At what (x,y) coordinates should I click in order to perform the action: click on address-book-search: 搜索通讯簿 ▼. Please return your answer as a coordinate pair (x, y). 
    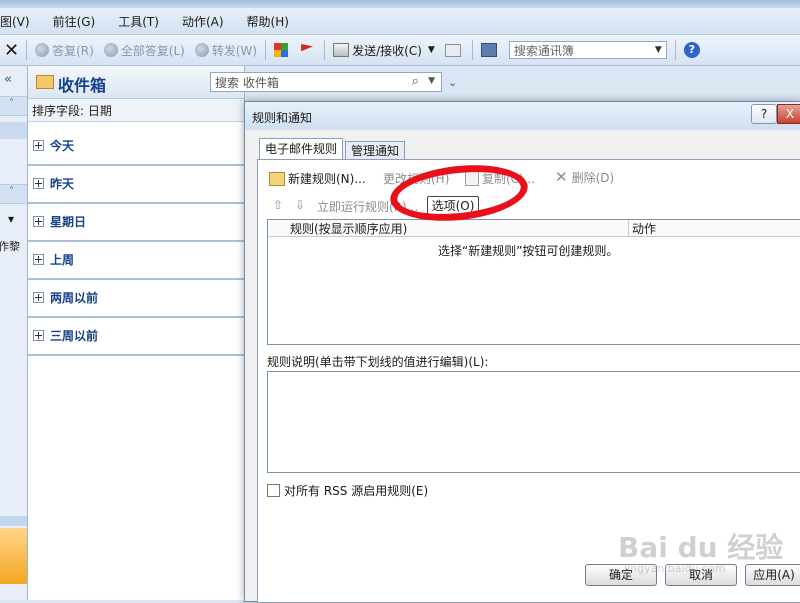
    Looking at the image, I should click on (587, 50).